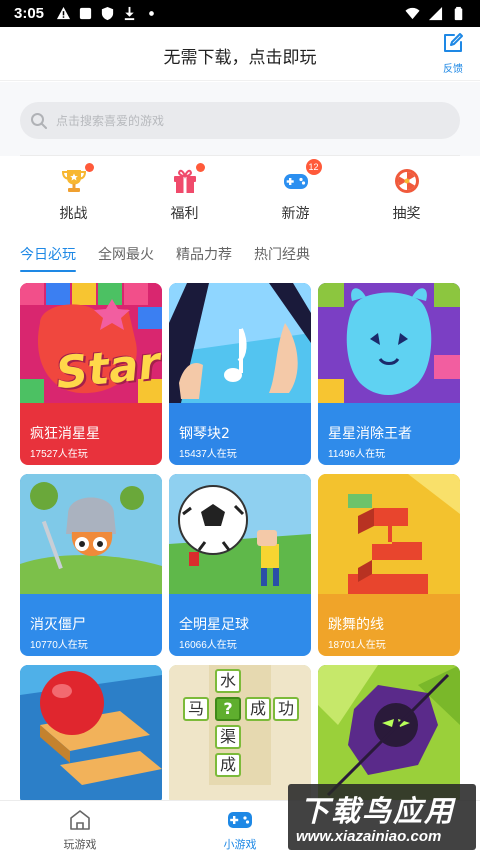 The height and width of the screenshot is (853, 480). What do you see at coordinates (357, 645) in the screenshot?
I see `game-players: 18701人在玩` at bounding box center [357, 645].